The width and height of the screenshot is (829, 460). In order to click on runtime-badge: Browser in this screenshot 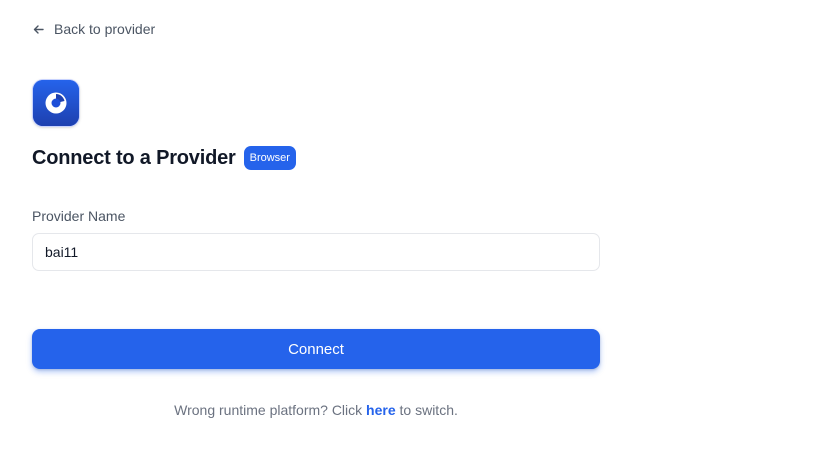, I will do `click(269, 158)`.